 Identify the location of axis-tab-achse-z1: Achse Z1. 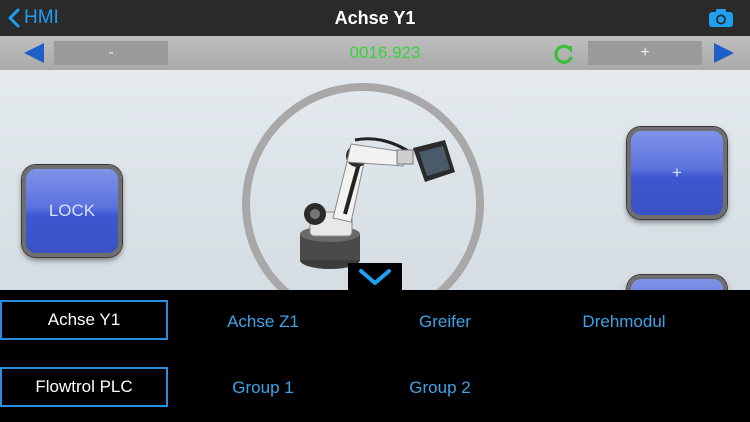
(263, 322).